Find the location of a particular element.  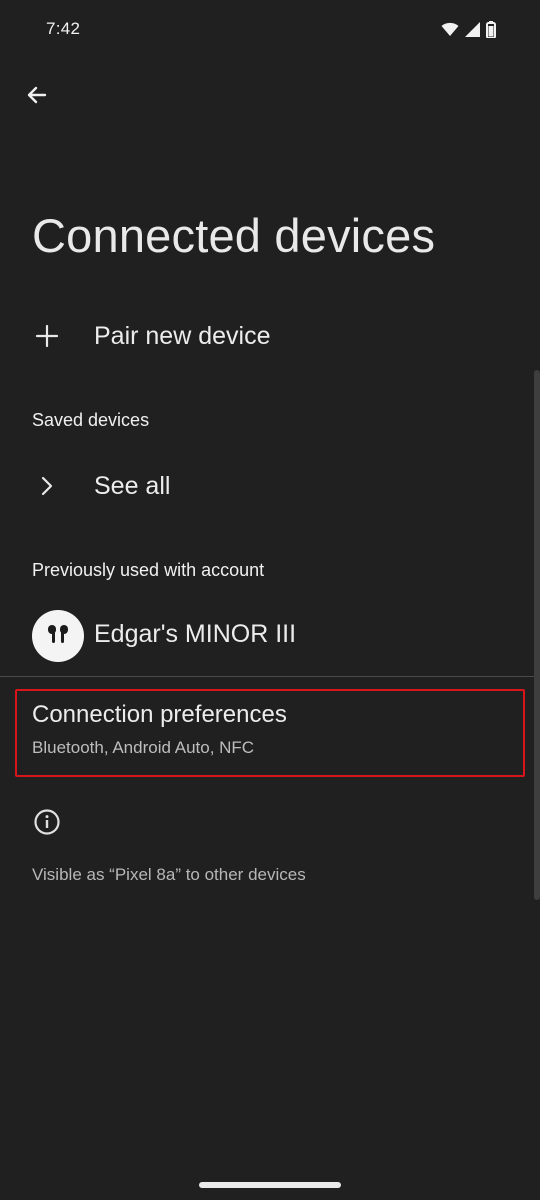

earbuds-icon is located at coordinates (58, 636).